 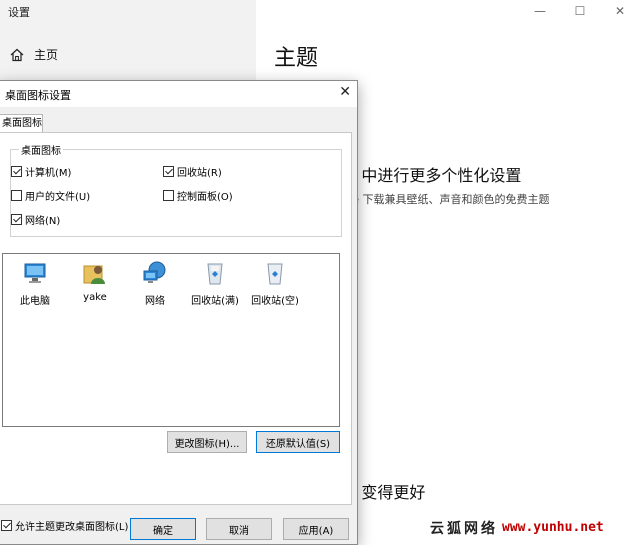 I want to click on checkbox-computer: 计算机(M), so click(x=41, y=171).